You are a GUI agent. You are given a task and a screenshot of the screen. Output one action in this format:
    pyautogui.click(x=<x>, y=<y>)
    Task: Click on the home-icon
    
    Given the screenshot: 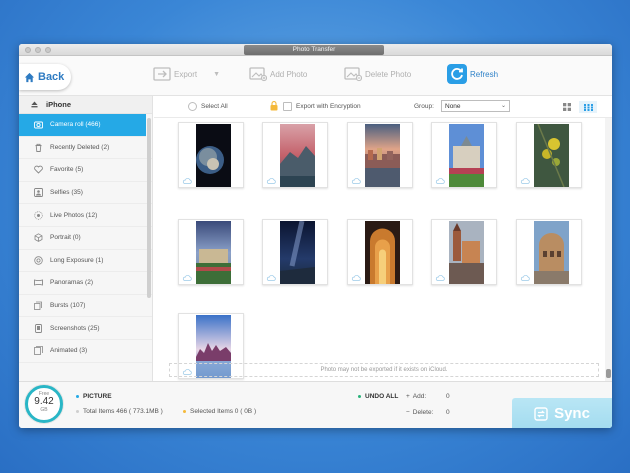 What is the action you would take?
    pyautogui.click(x=29, y=77)
    